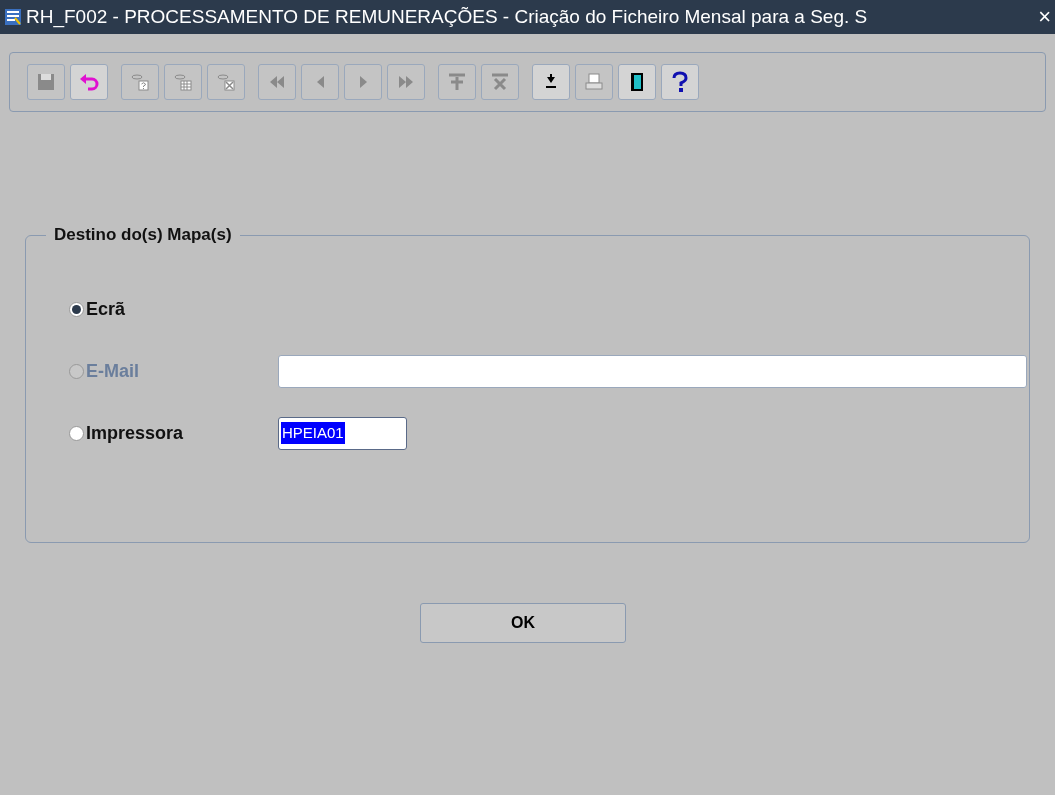 This screenshot has height=795, width=1055. I want to click on undo-arrow-icon, so click(89, 82).